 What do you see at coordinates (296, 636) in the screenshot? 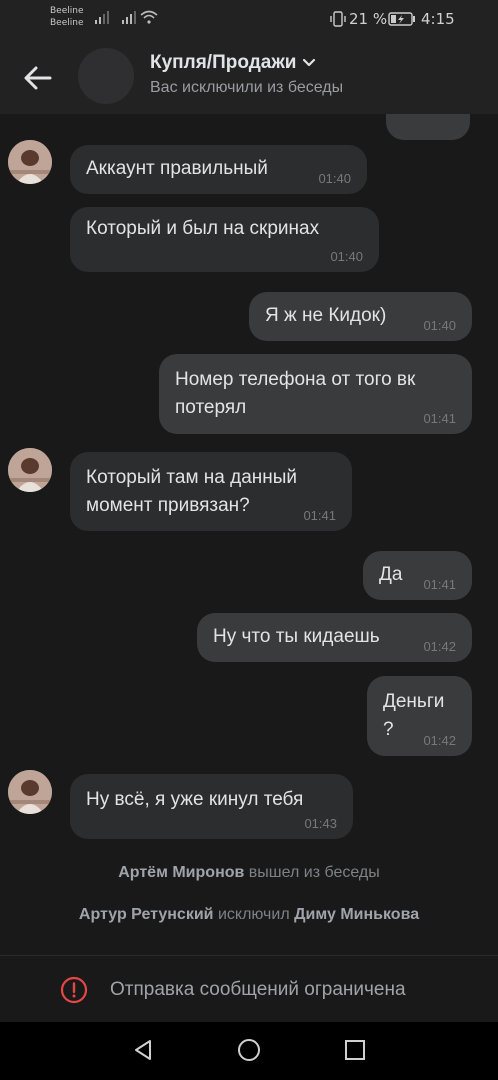
I see `message-text: Ну что ты кидаешь` at bounding box center [296, 636].